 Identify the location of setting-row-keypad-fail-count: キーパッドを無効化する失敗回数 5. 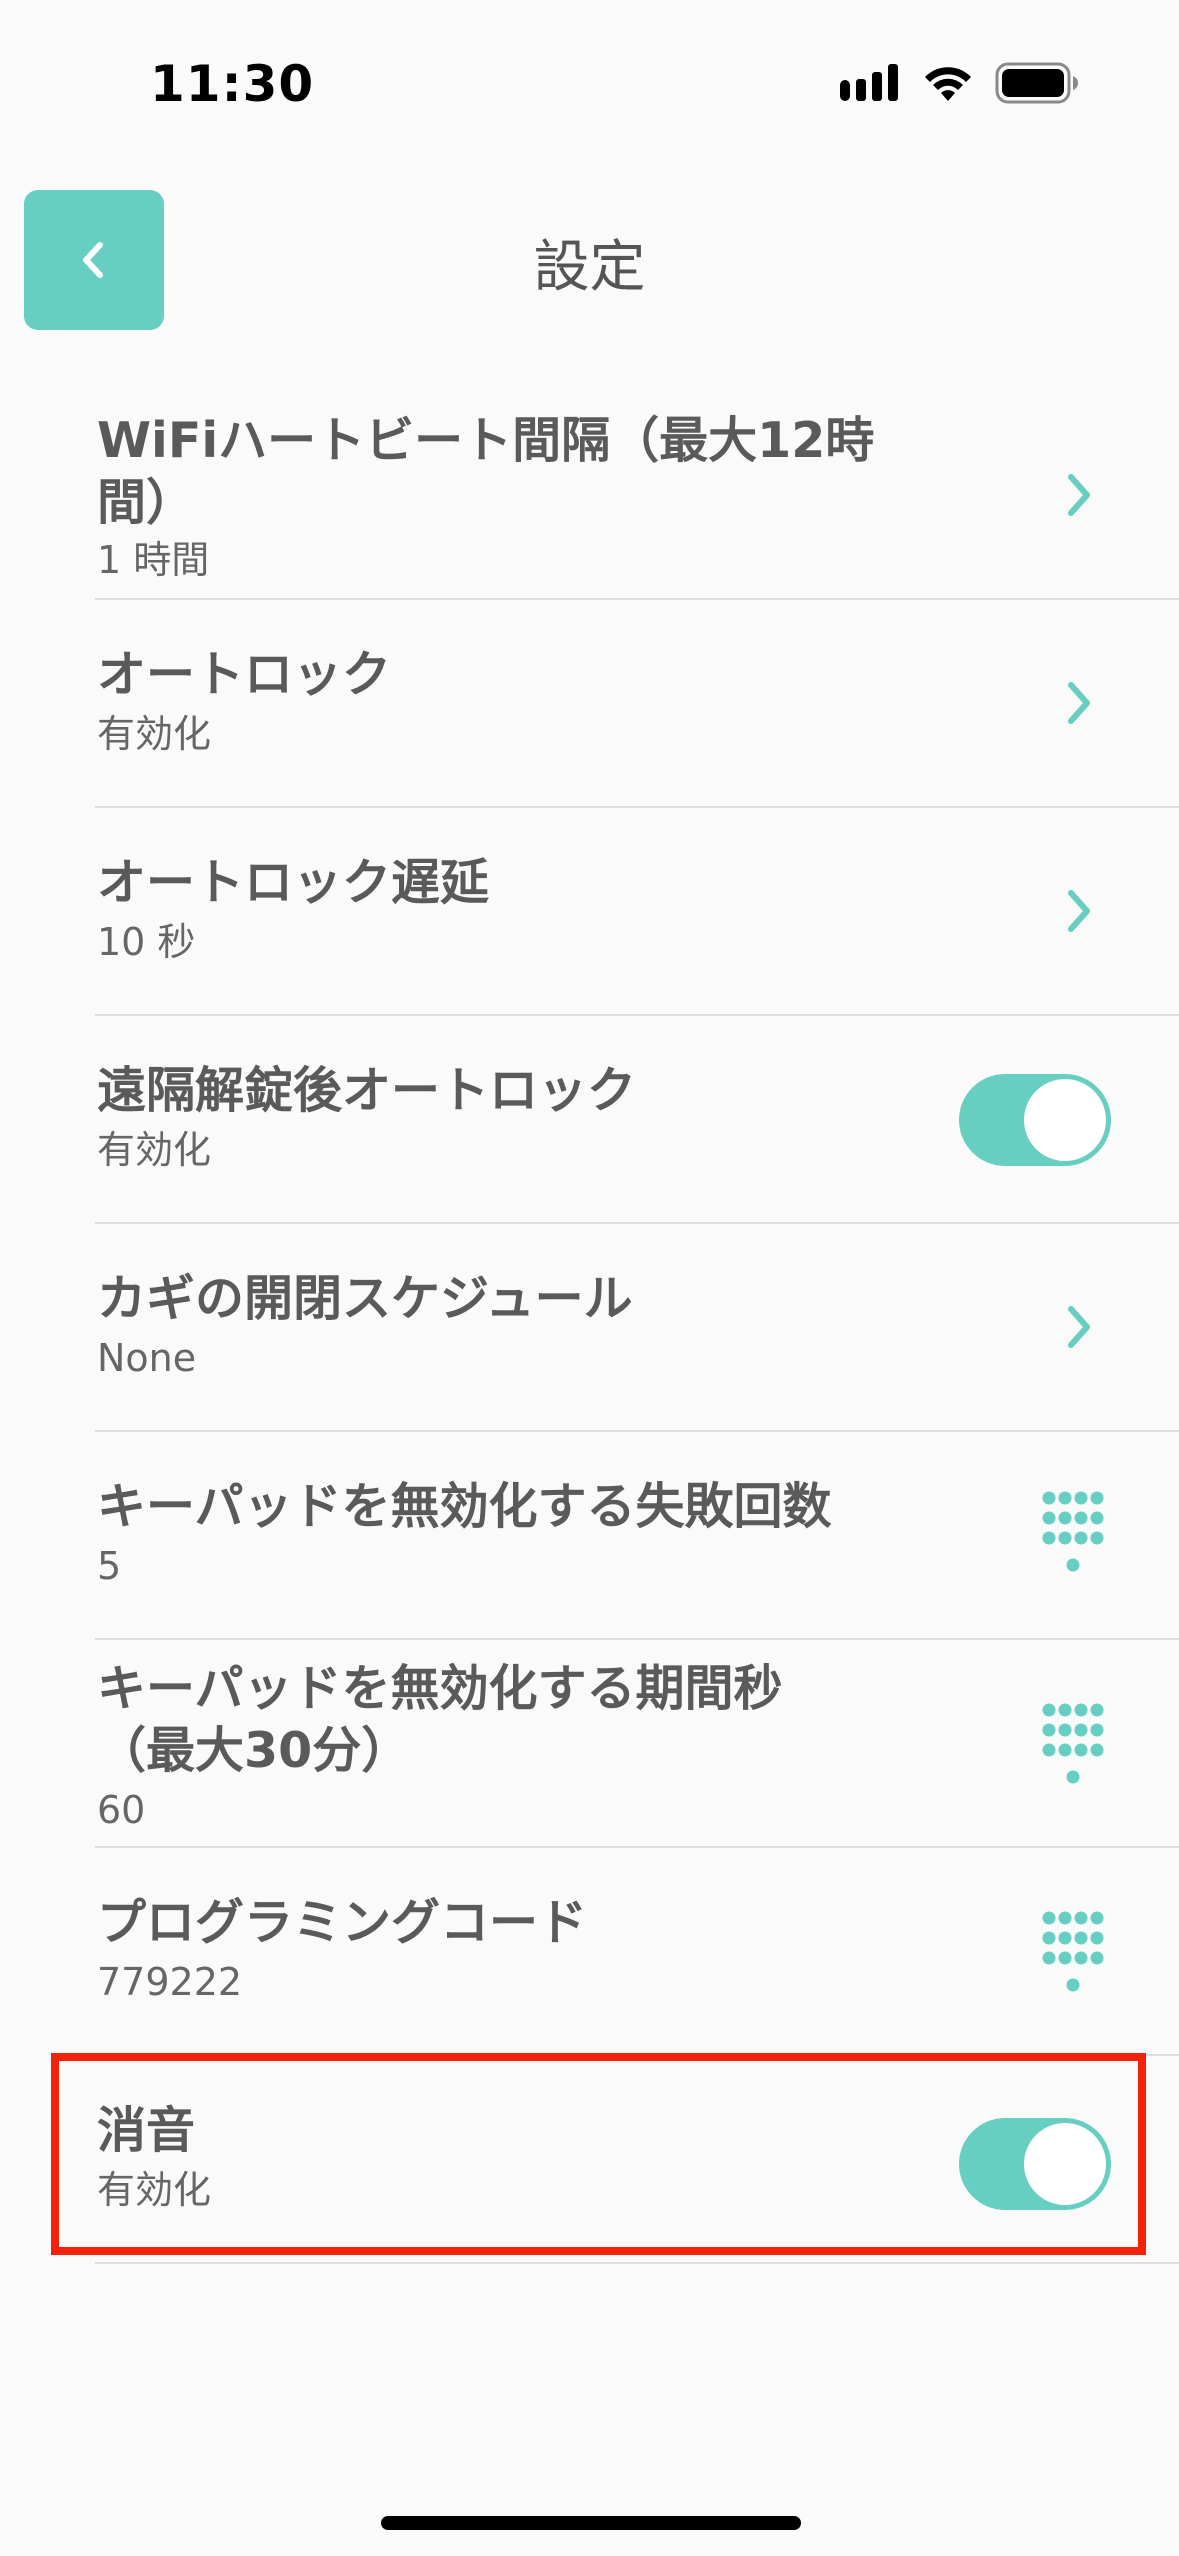
(637, 1536).